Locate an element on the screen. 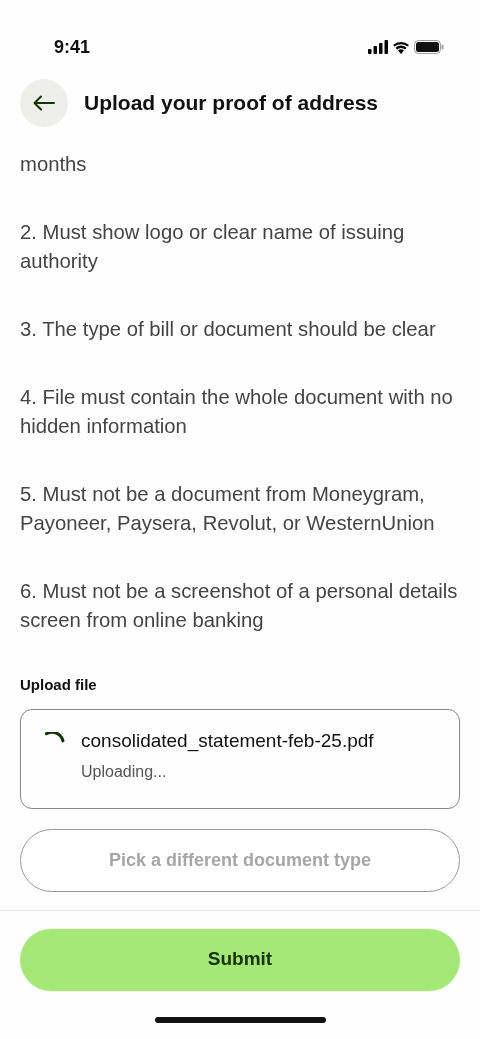 The height and width of the screenshot is (1039, 480). back-button is located at coordinates (44, 103).